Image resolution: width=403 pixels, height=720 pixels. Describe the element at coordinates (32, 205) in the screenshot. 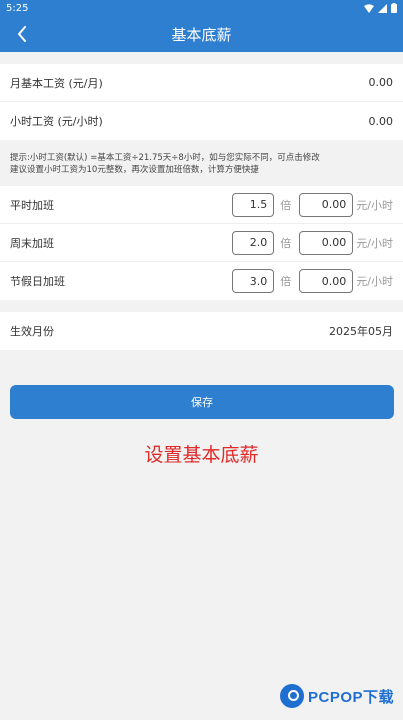

I see `overtime-label: 平时加班` at that location.